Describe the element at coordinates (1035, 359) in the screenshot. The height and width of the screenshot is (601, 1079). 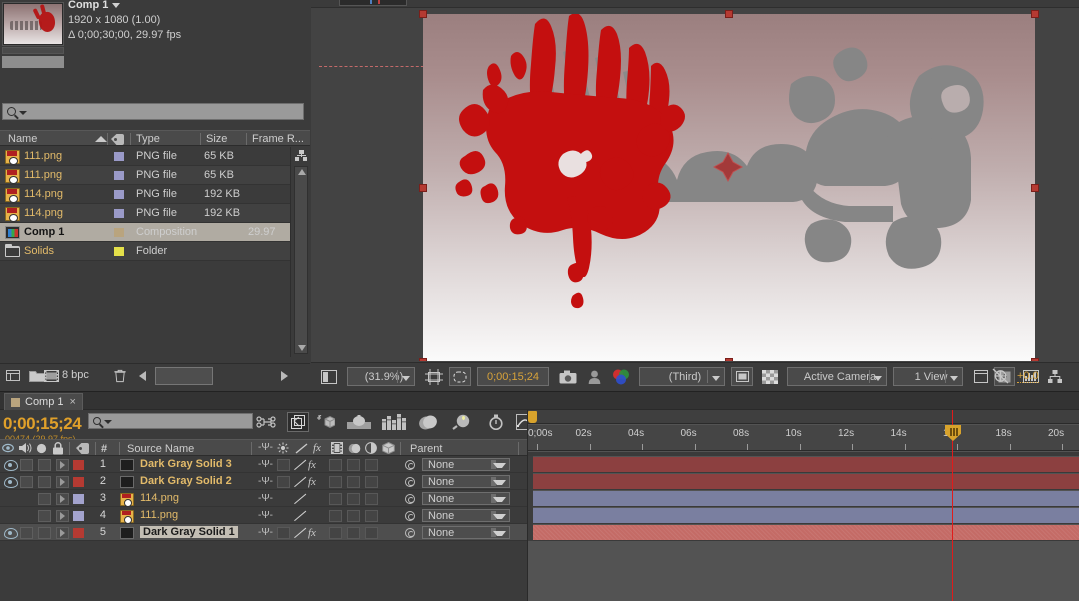
I see `selection-handle-bottom-right` at that location.